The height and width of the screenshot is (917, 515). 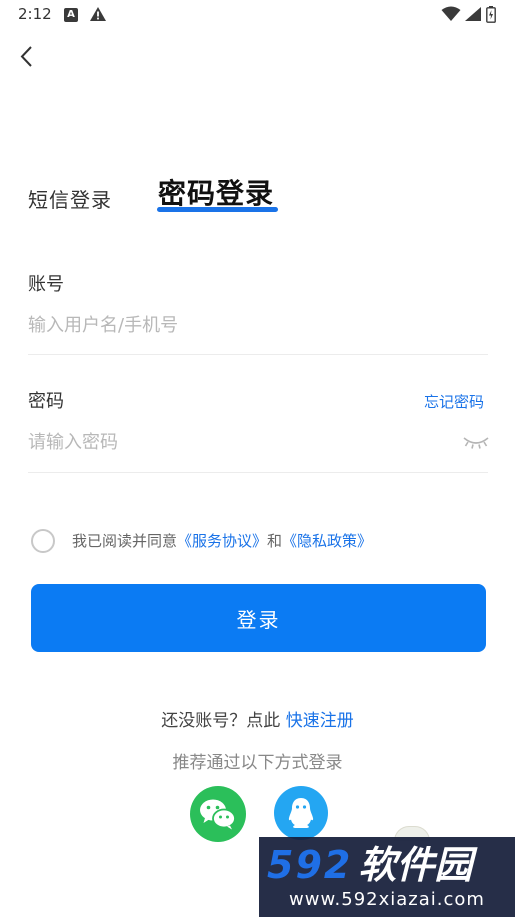 What do you see at coordinates (387, 899) in the screenshot?
I see `watermark-url: www.592xiazai.com` at bounding box center [387, 899].